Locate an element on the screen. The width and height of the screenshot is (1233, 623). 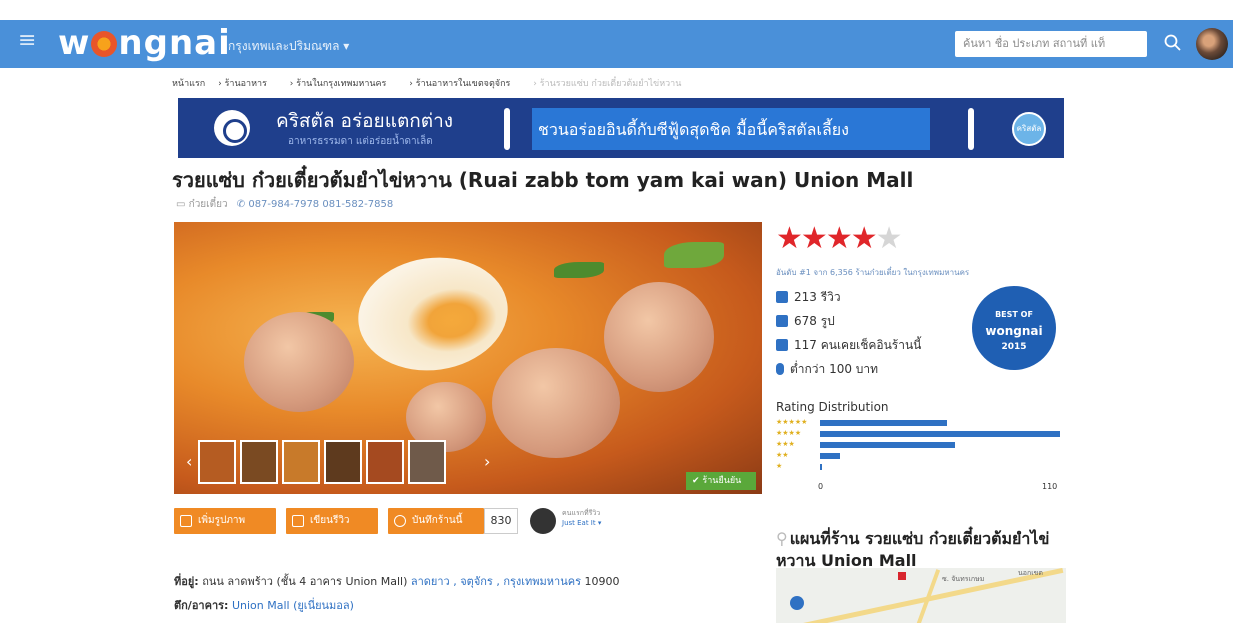
breadcrumb-district: › ร้านอาหารในเขตจตุจักร is located at coordinates (464, 84).